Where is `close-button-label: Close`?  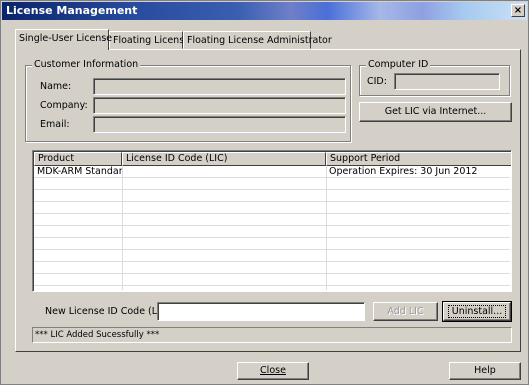 close-button-label: Close is located at coordinates (273, 370).